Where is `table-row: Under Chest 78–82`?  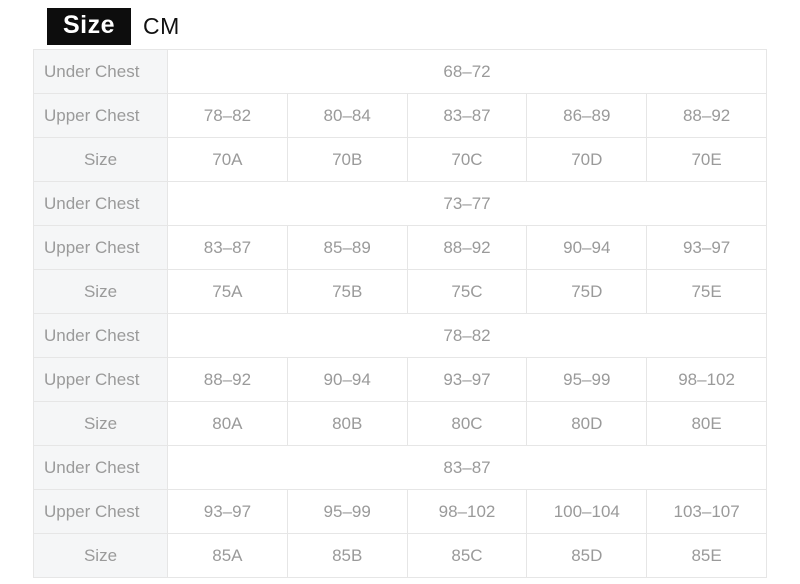
table-row: Under Chest 78–82 is located at coordinates (400, 335).